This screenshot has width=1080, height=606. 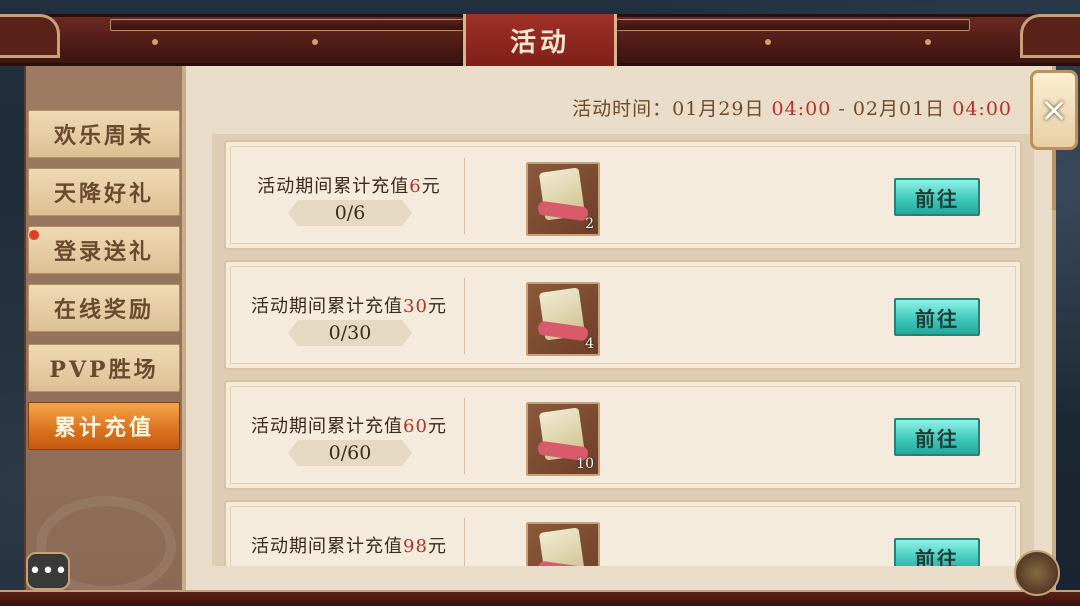 What do you see at coordinates (563, 439) in the screenshot?
I see `reward-item-slot: 10` at bounding box center [563, 439].